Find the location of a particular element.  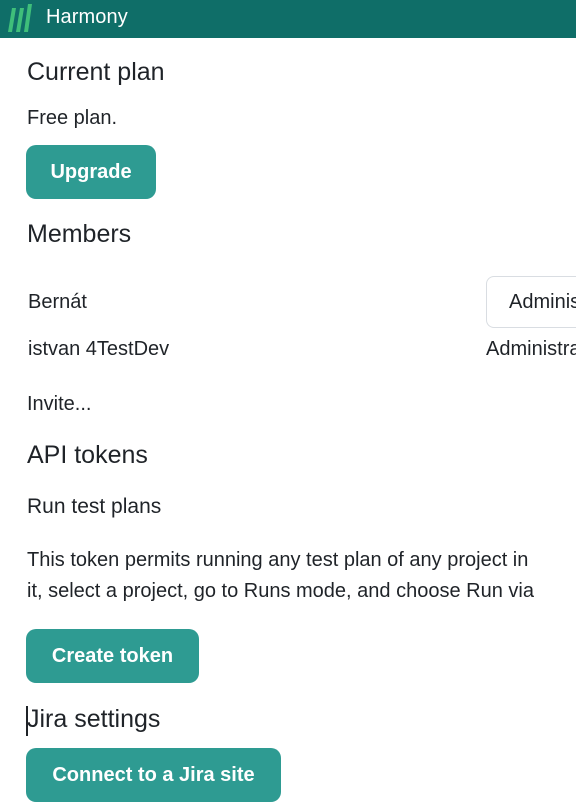

harmony-logo-icon is located at coordinates (20, 18).